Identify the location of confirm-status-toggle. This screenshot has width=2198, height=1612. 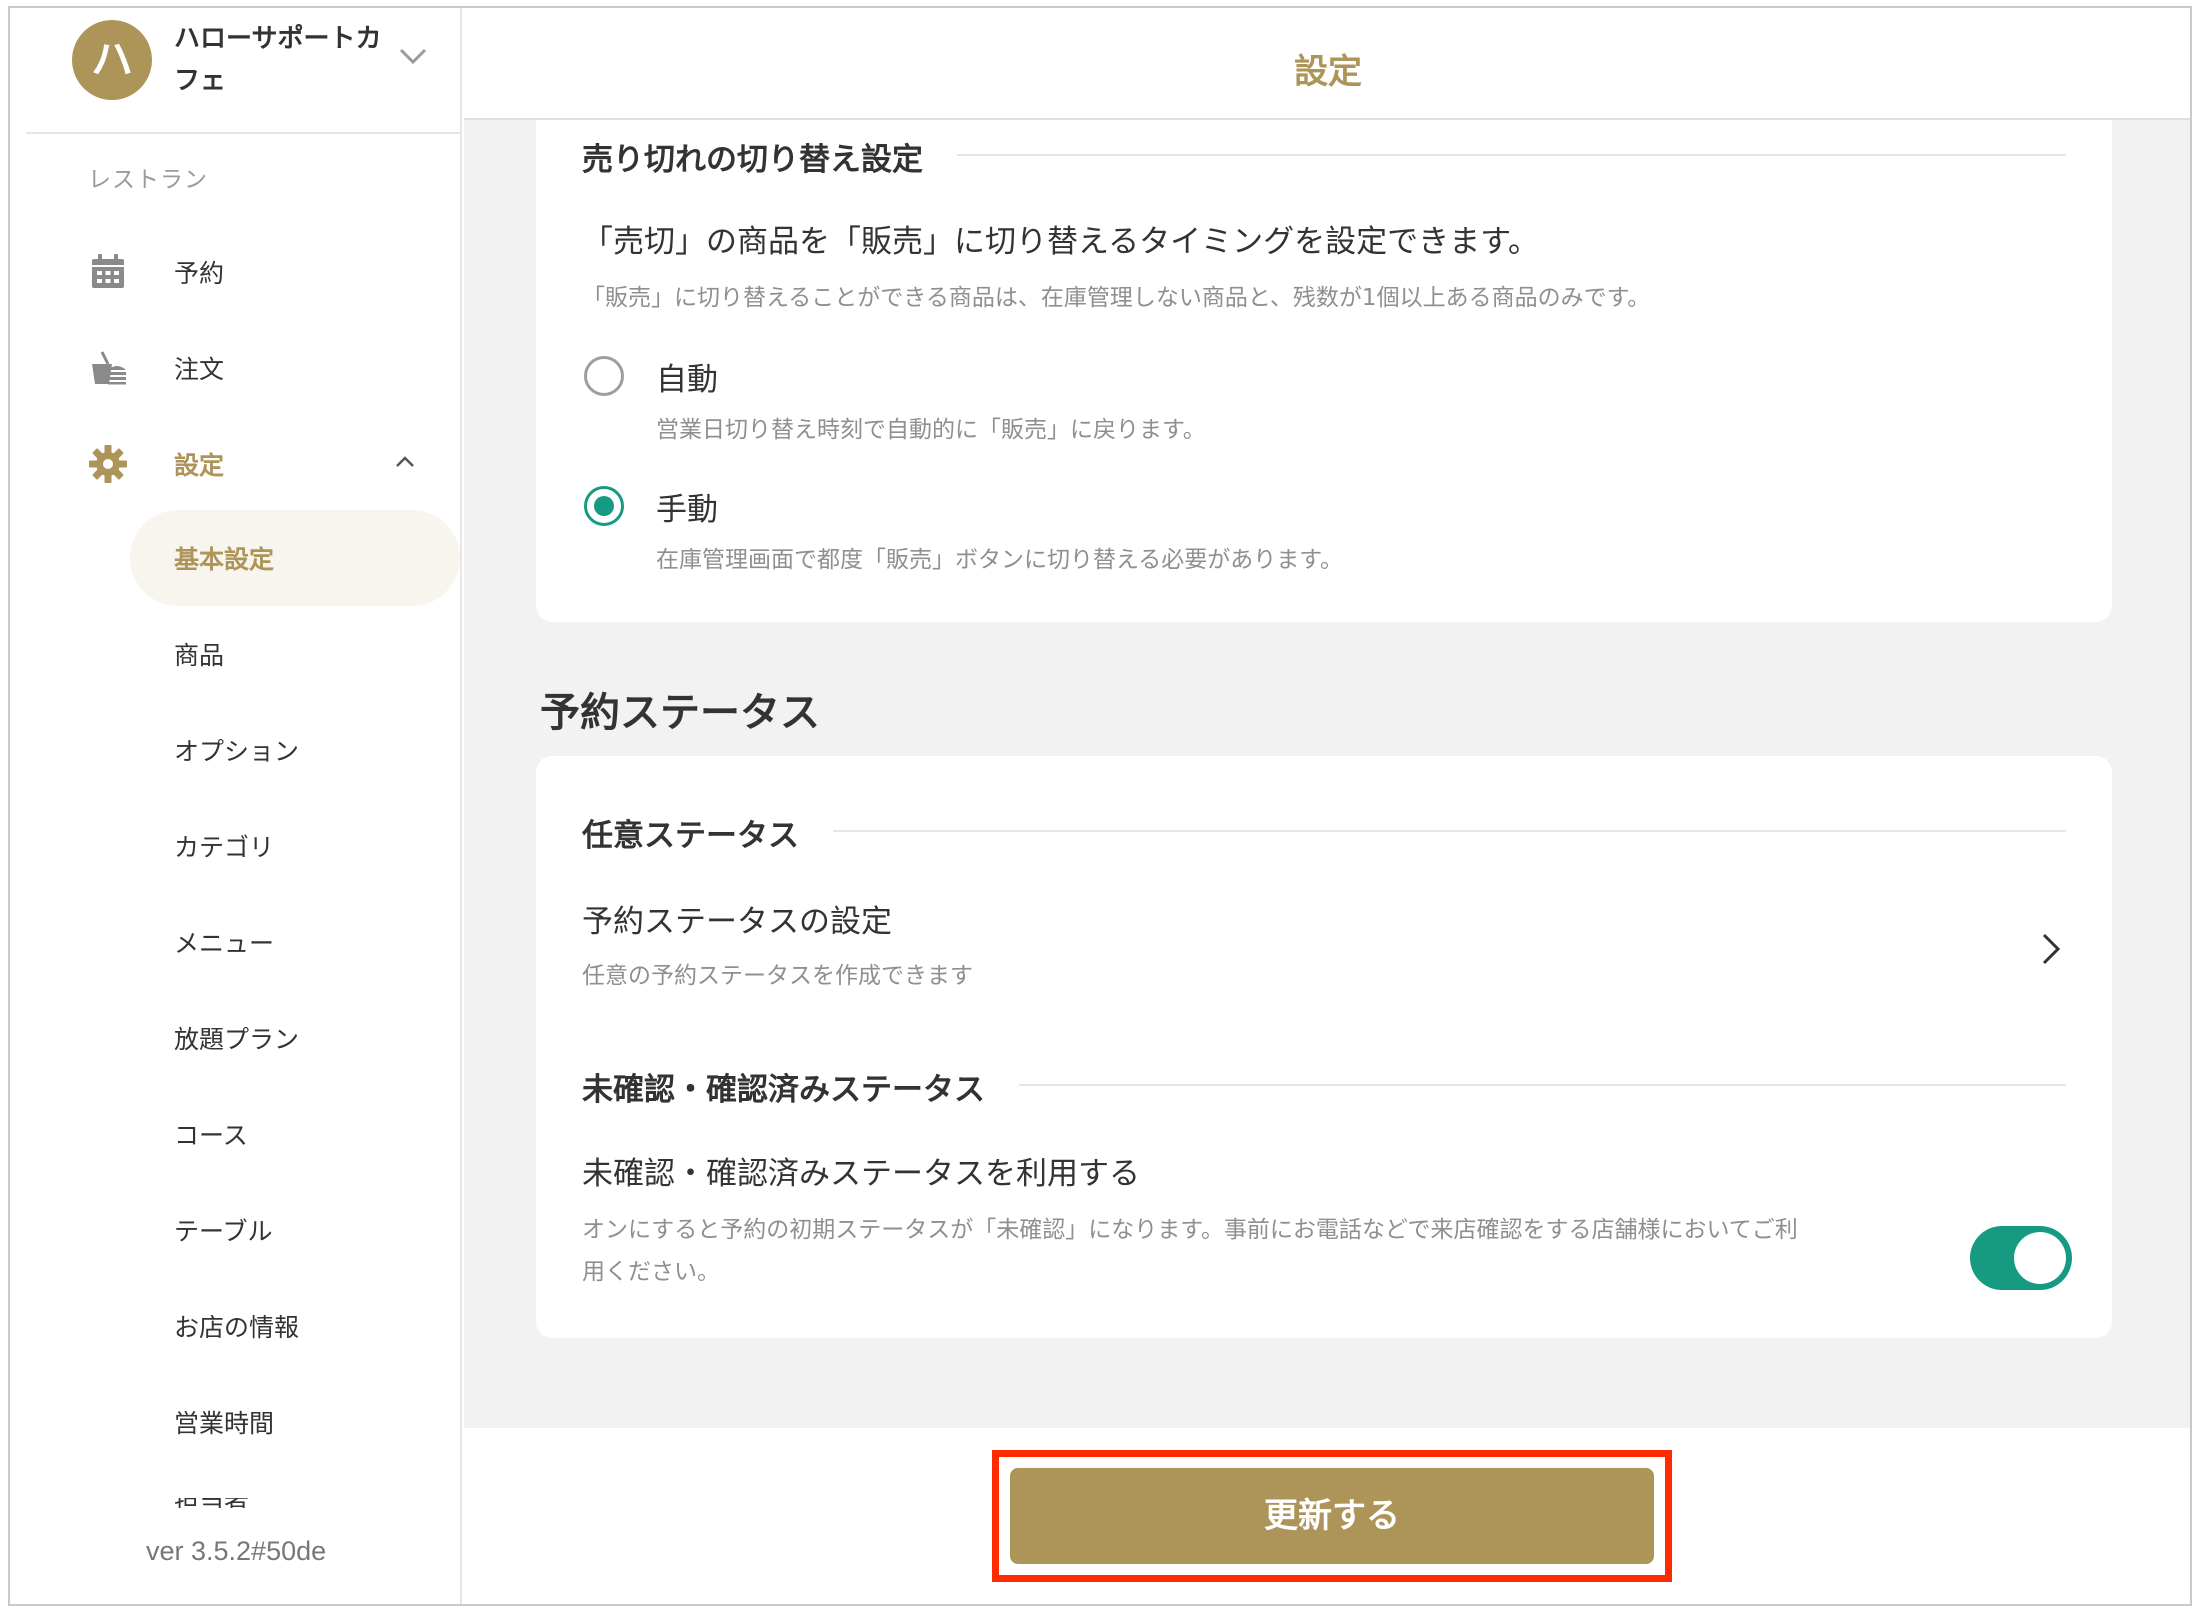
(2021, 1258).